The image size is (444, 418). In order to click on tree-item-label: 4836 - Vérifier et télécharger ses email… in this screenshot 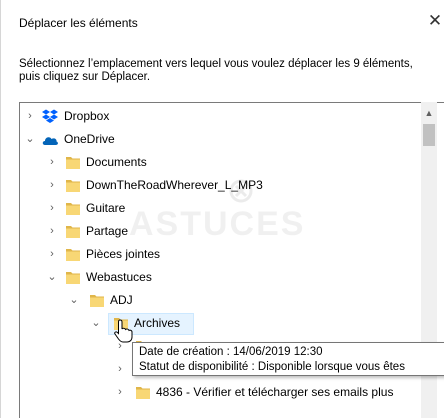, I will do `click(275, 392)`.